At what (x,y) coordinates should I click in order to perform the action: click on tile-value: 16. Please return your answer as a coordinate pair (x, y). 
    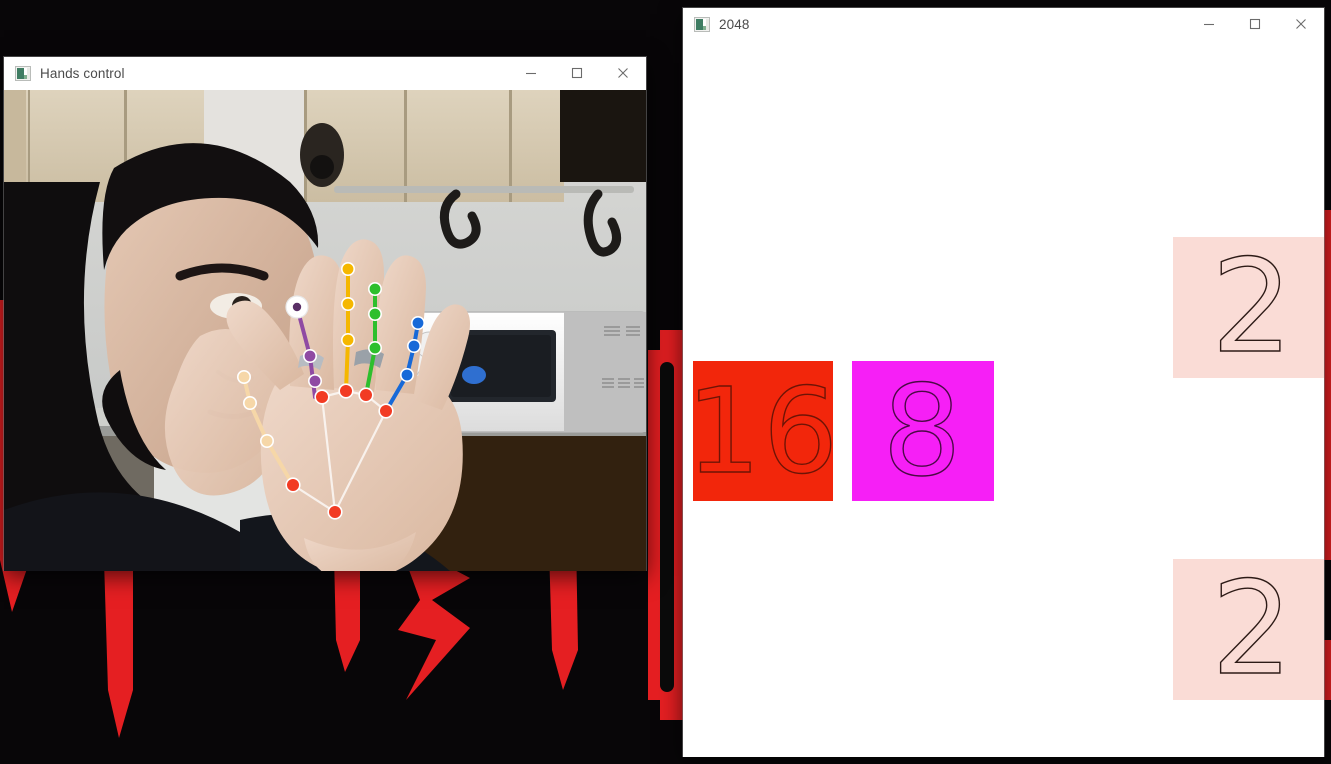
    Looking at the image, I should click on (763, 431).